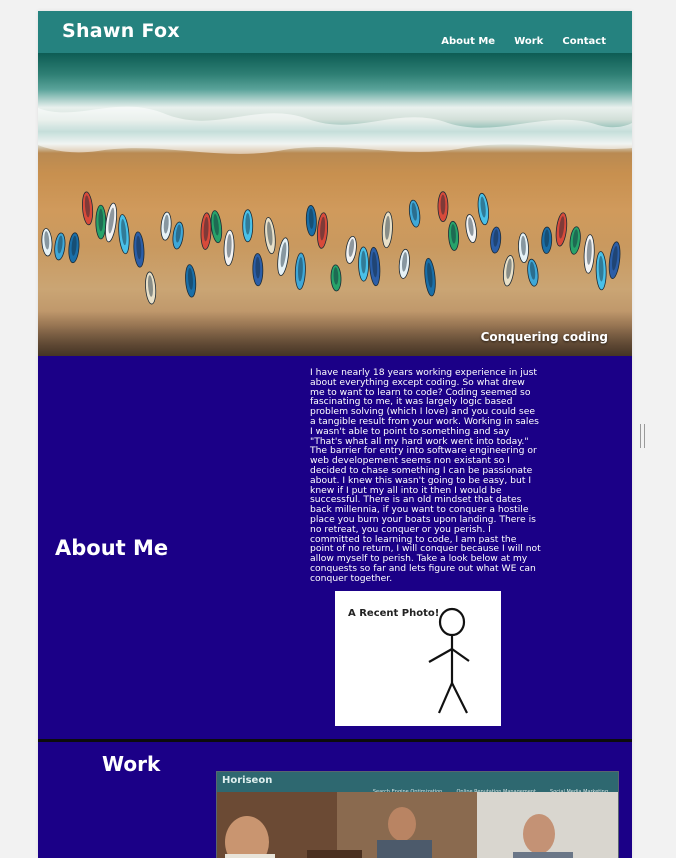  Describe the element at coordinates (643, 436) in the screenshot. I see `resize-handle` at that location.